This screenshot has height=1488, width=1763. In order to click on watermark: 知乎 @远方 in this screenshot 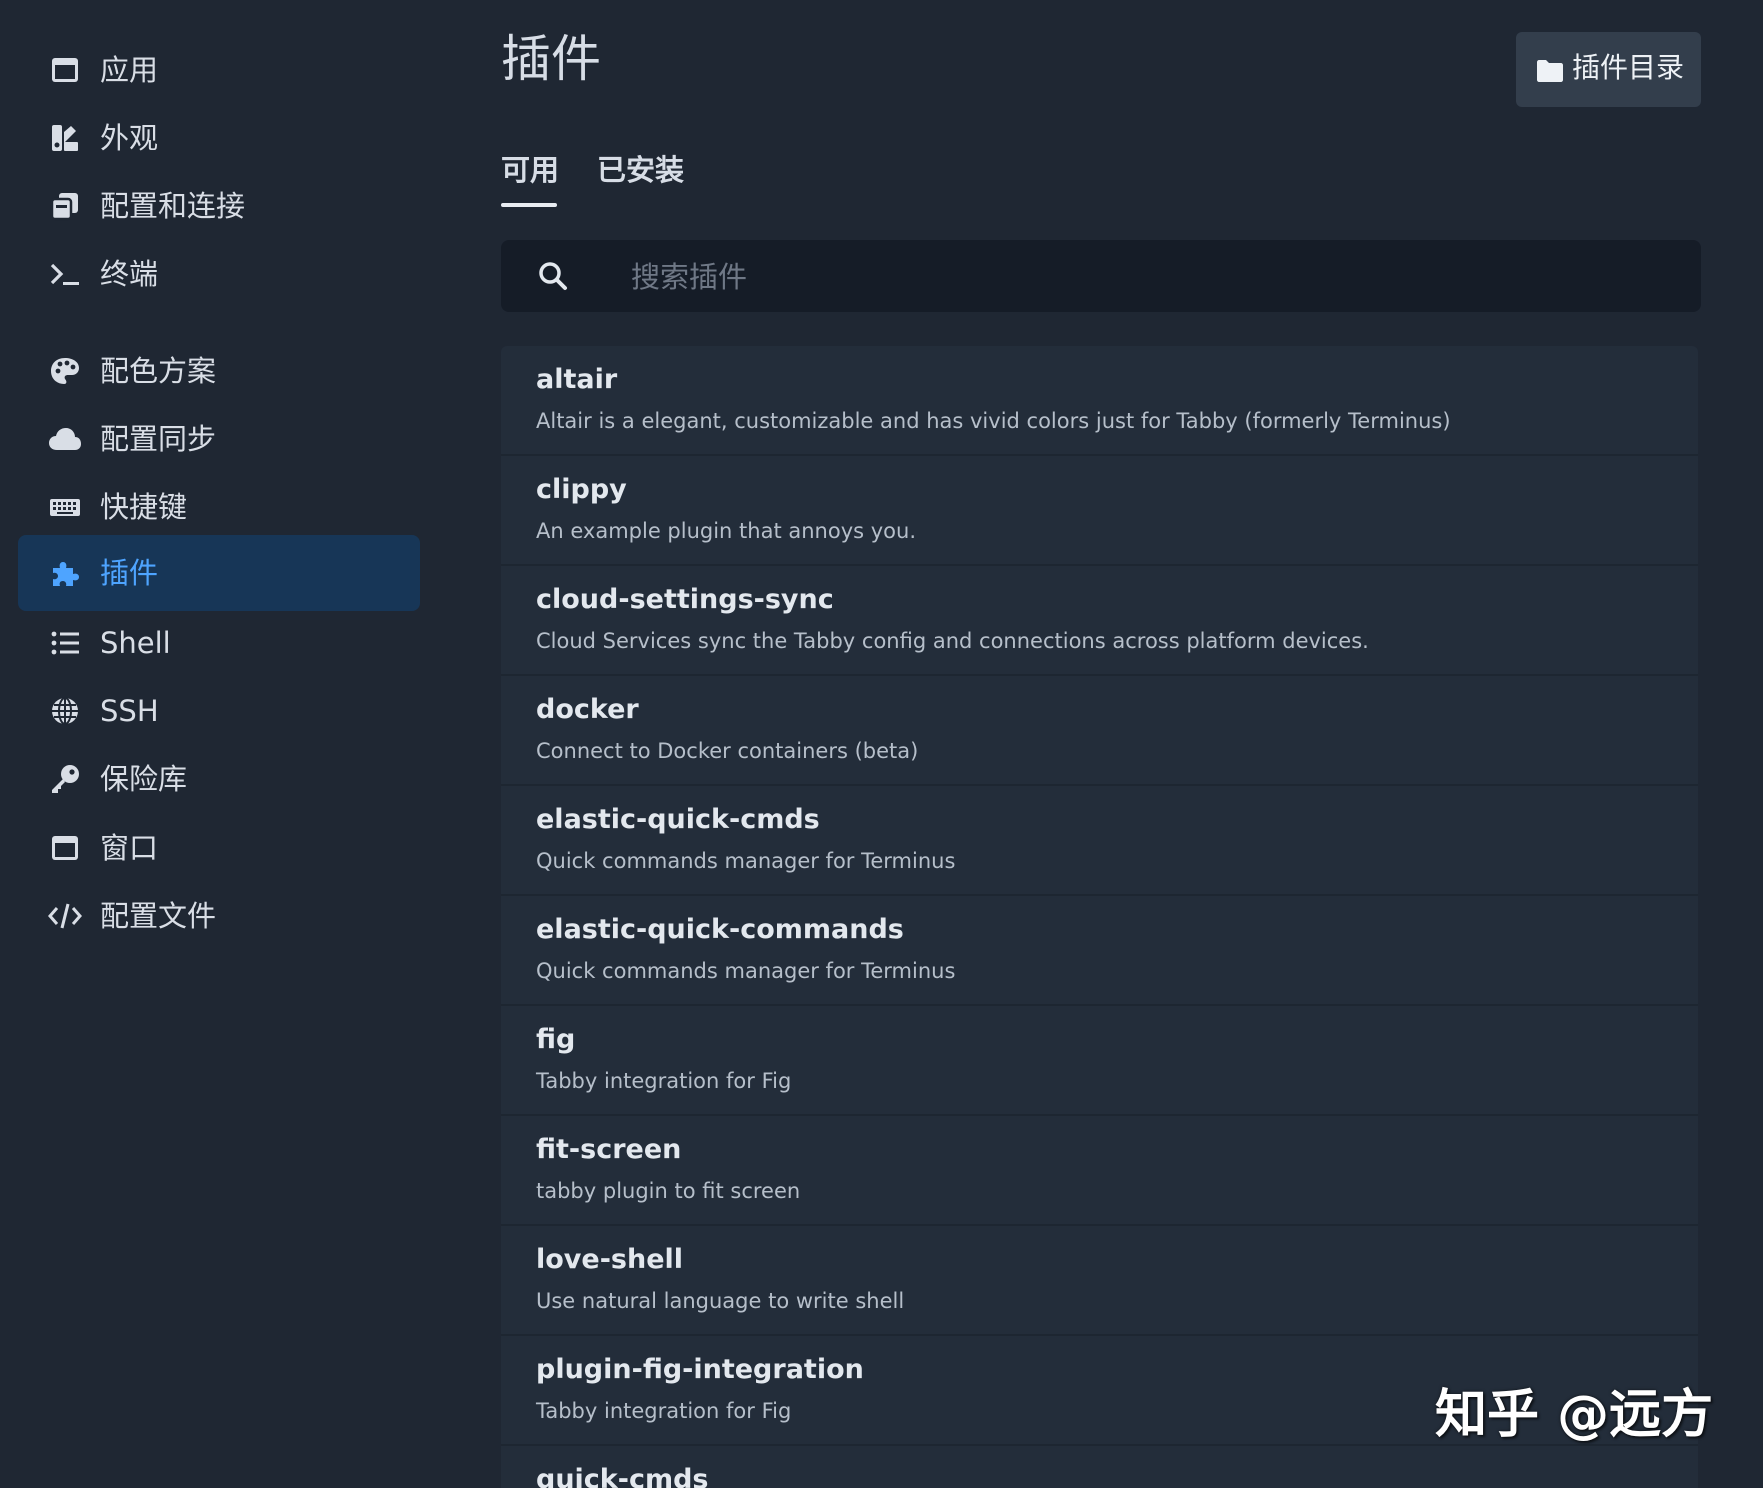, I will do `click(1574, 1415)`.